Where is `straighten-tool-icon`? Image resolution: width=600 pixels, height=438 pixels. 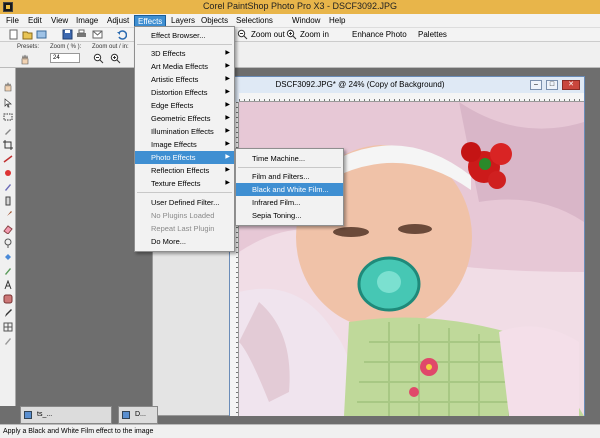 straighten-tool-icon is located at coordinates (8, 159).